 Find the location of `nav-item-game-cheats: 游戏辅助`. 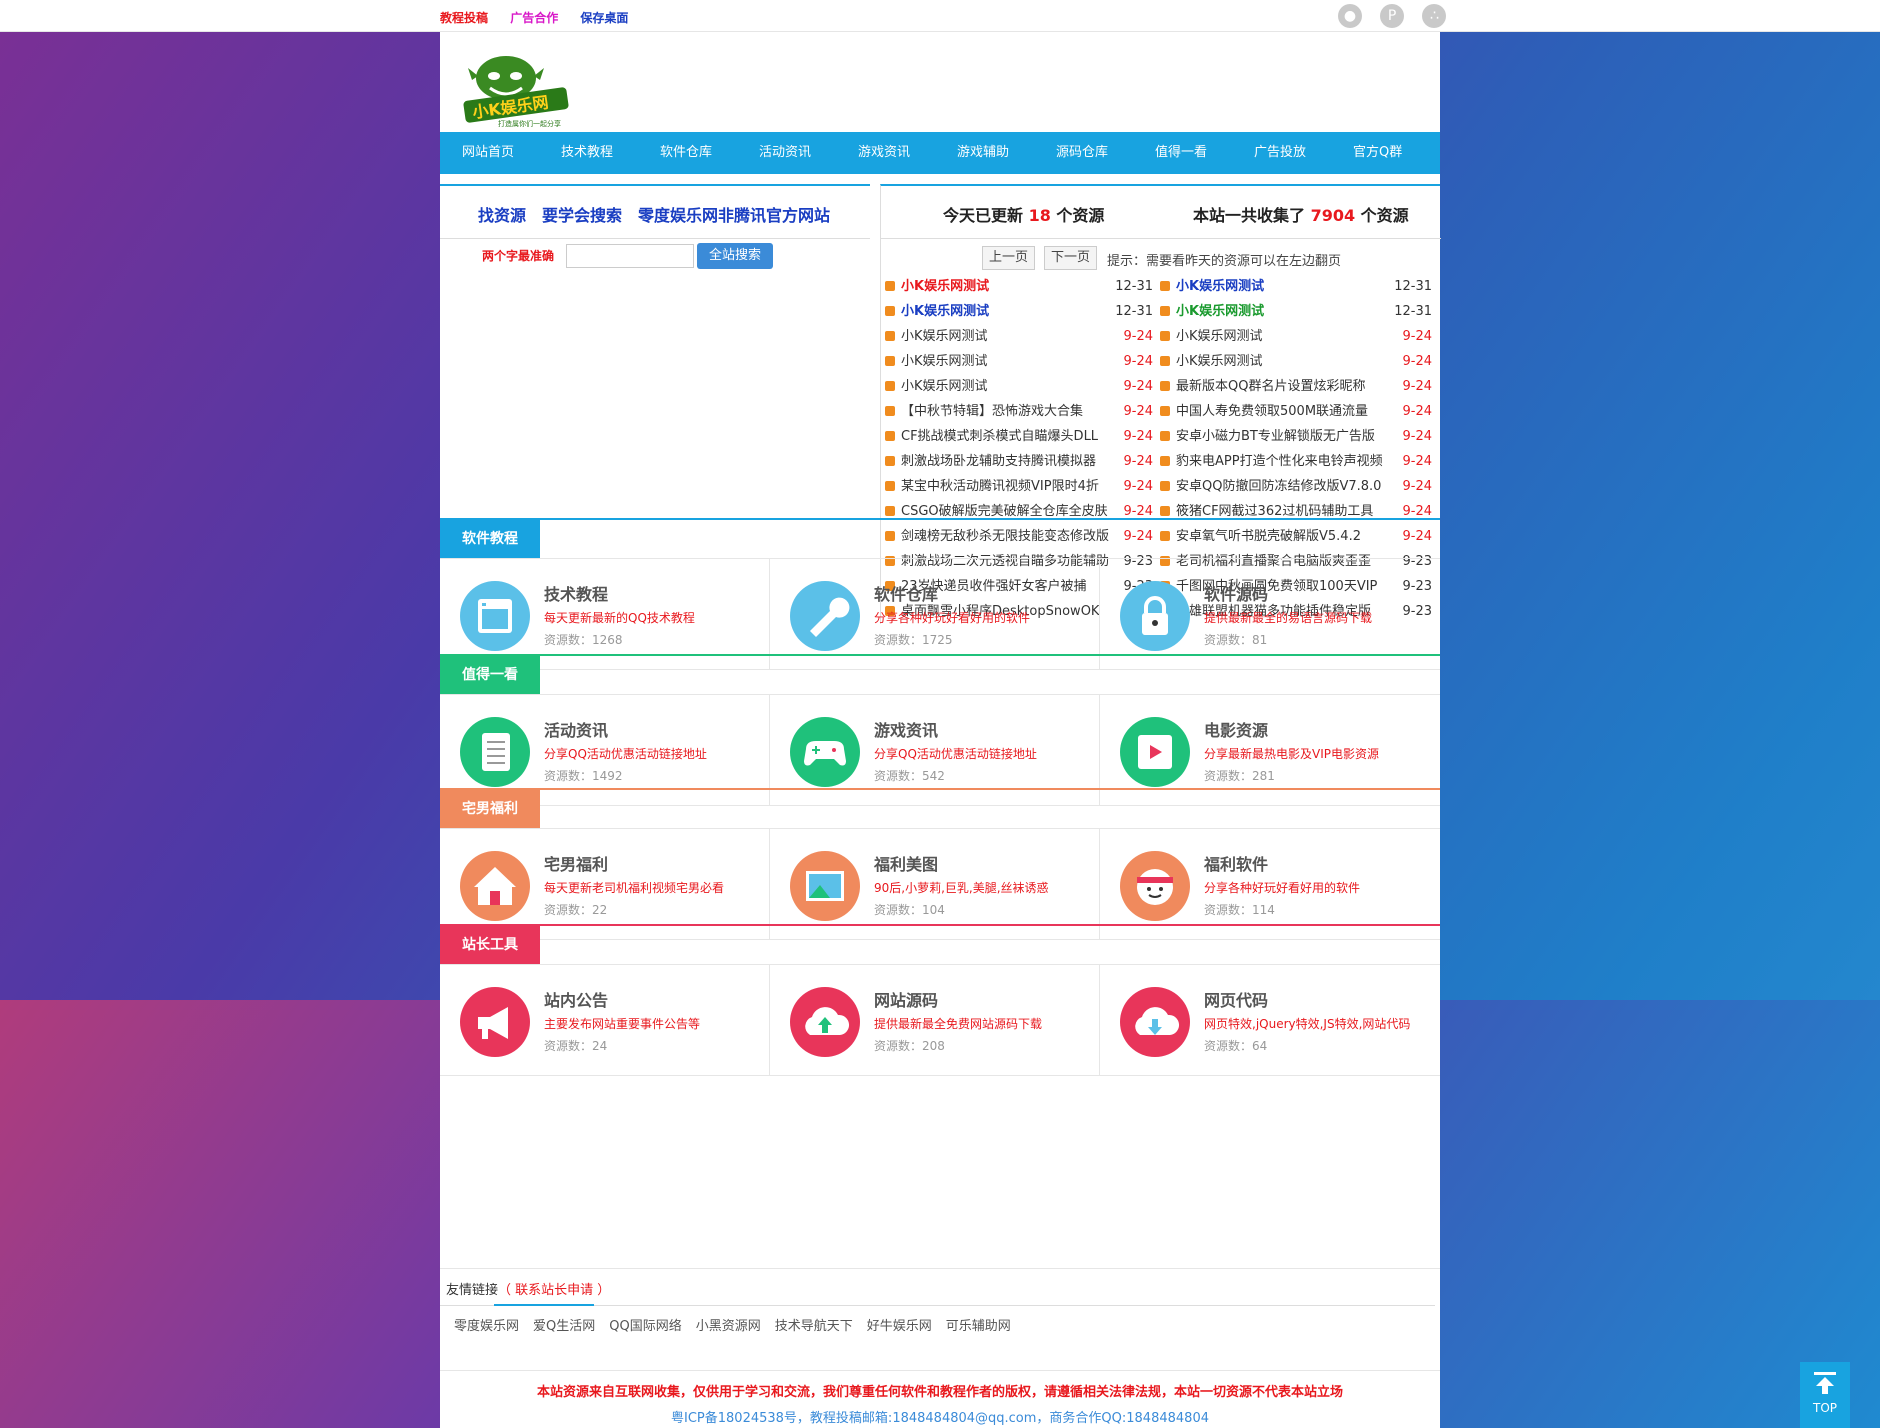

nav-item-game-cheats: 游戏辅助 is located at coordinates (983, 153).